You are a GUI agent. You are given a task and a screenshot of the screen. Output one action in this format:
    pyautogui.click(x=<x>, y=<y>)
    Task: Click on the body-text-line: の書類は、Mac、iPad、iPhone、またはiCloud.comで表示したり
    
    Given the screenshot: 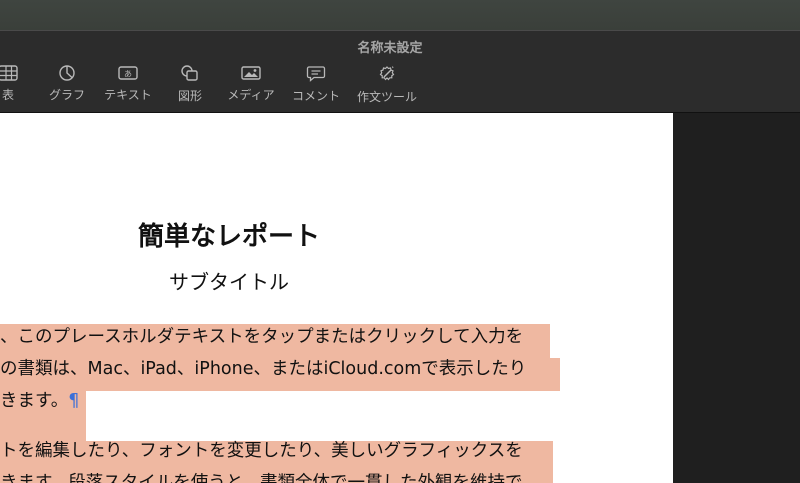 What is the action you would take?
    pyautogui.click(x=263, y=369)
    